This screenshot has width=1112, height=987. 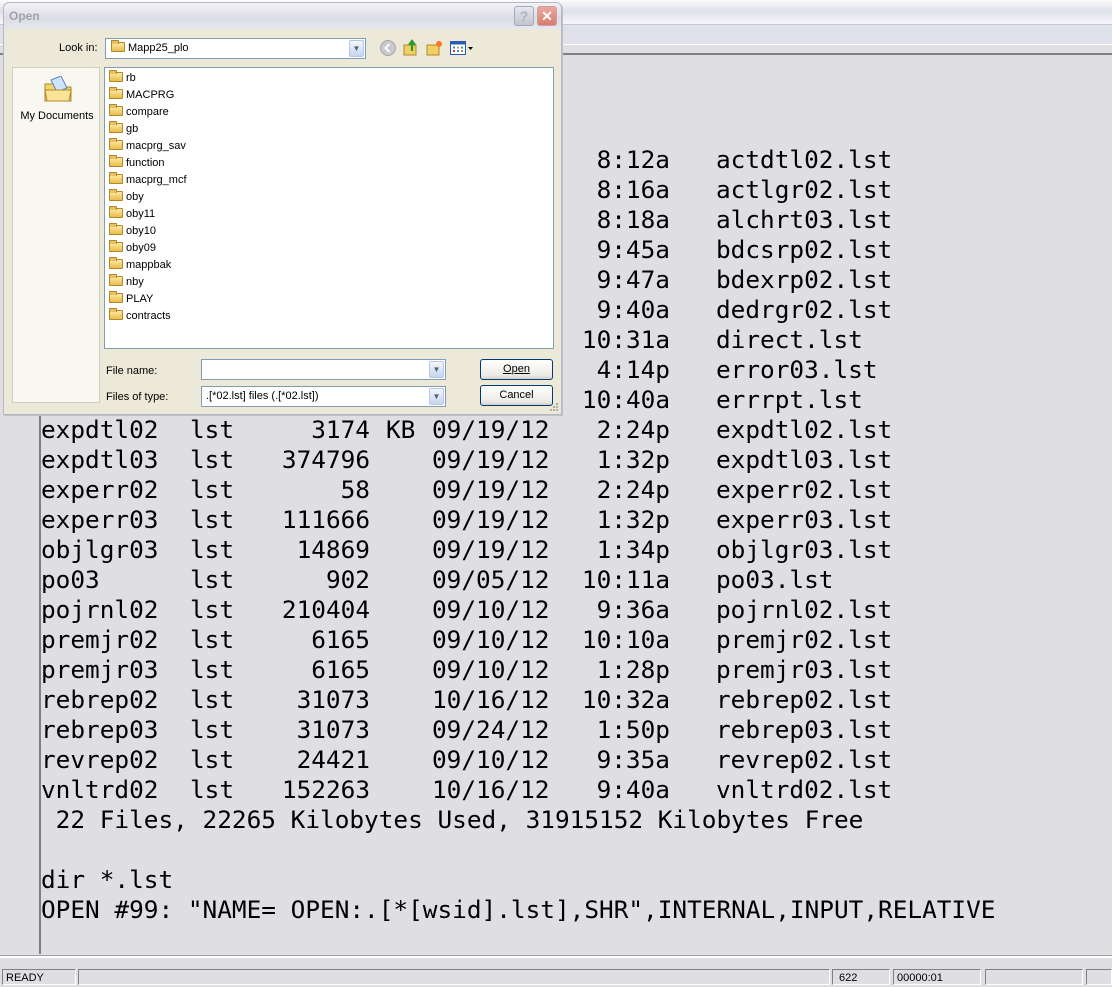 I want to click on console-row-name: experr03, so click(x=100, y=519).